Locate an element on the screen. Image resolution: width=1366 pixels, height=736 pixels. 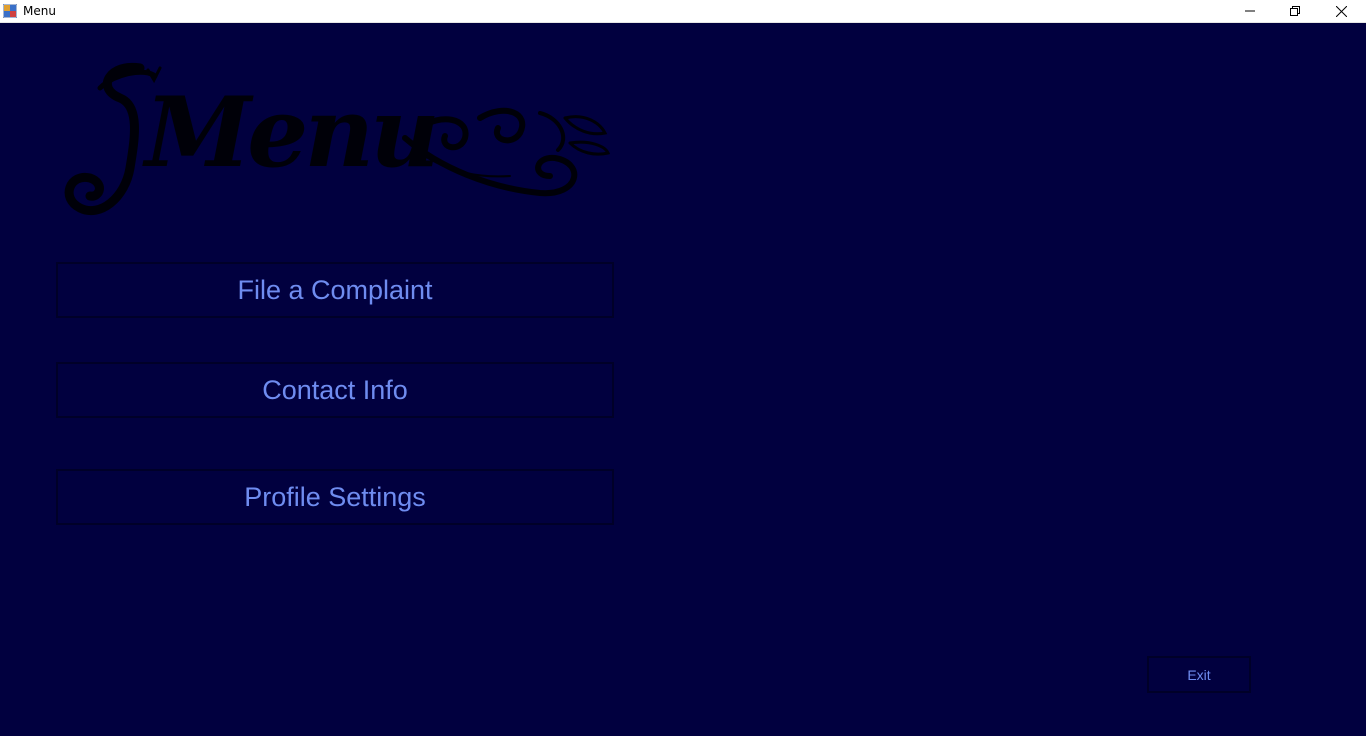
profile-settings-button: Profile Settings is located at coordinates (335, 497).